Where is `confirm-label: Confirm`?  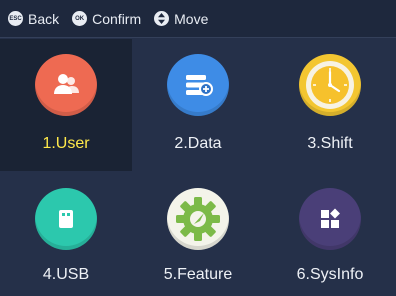 confirm-label: Confirm is located at coordinates (117, 18).